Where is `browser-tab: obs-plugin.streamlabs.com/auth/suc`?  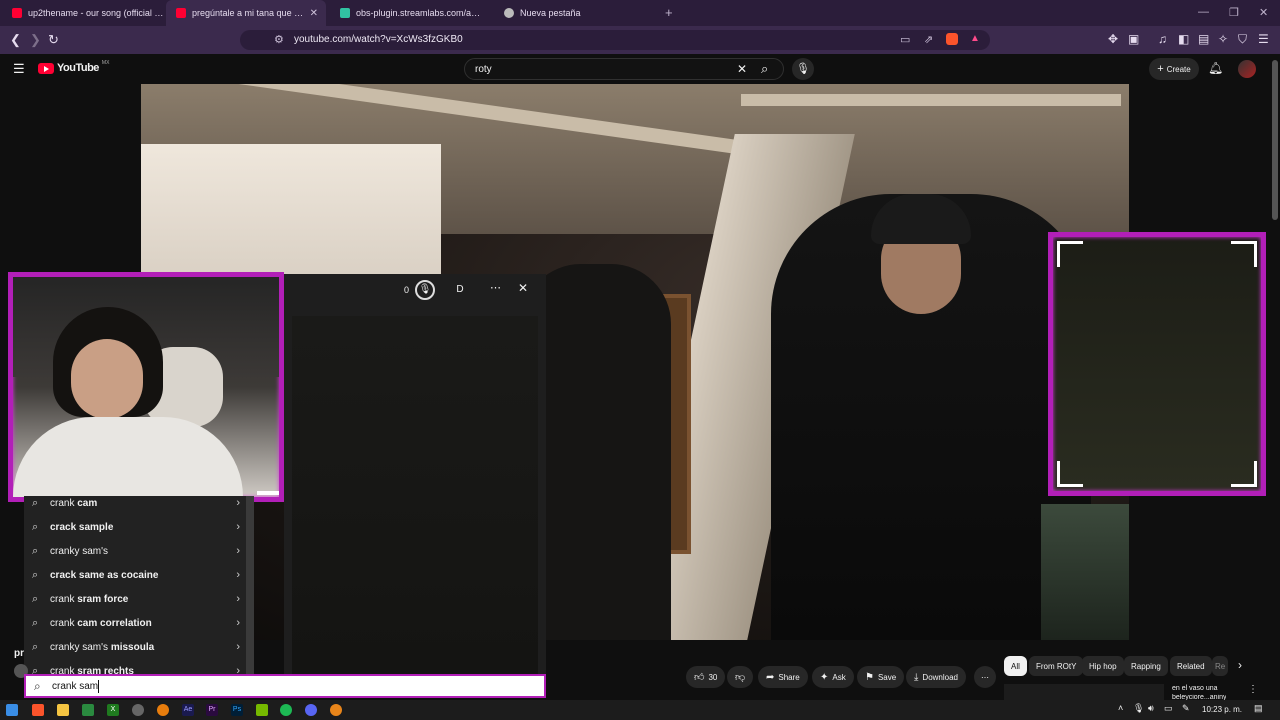
browser-tab: obs-plugin.streamlabs.com/auth/suc is located at coordinates (410, 13).